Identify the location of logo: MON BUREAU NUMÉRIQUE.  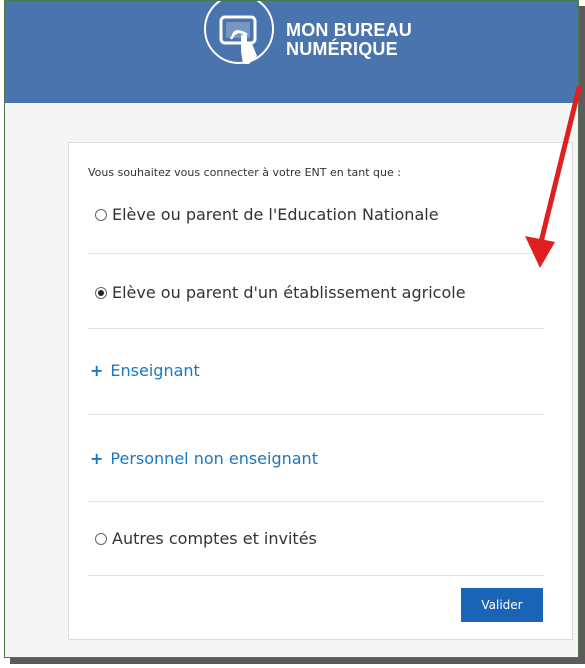
(316, 41).